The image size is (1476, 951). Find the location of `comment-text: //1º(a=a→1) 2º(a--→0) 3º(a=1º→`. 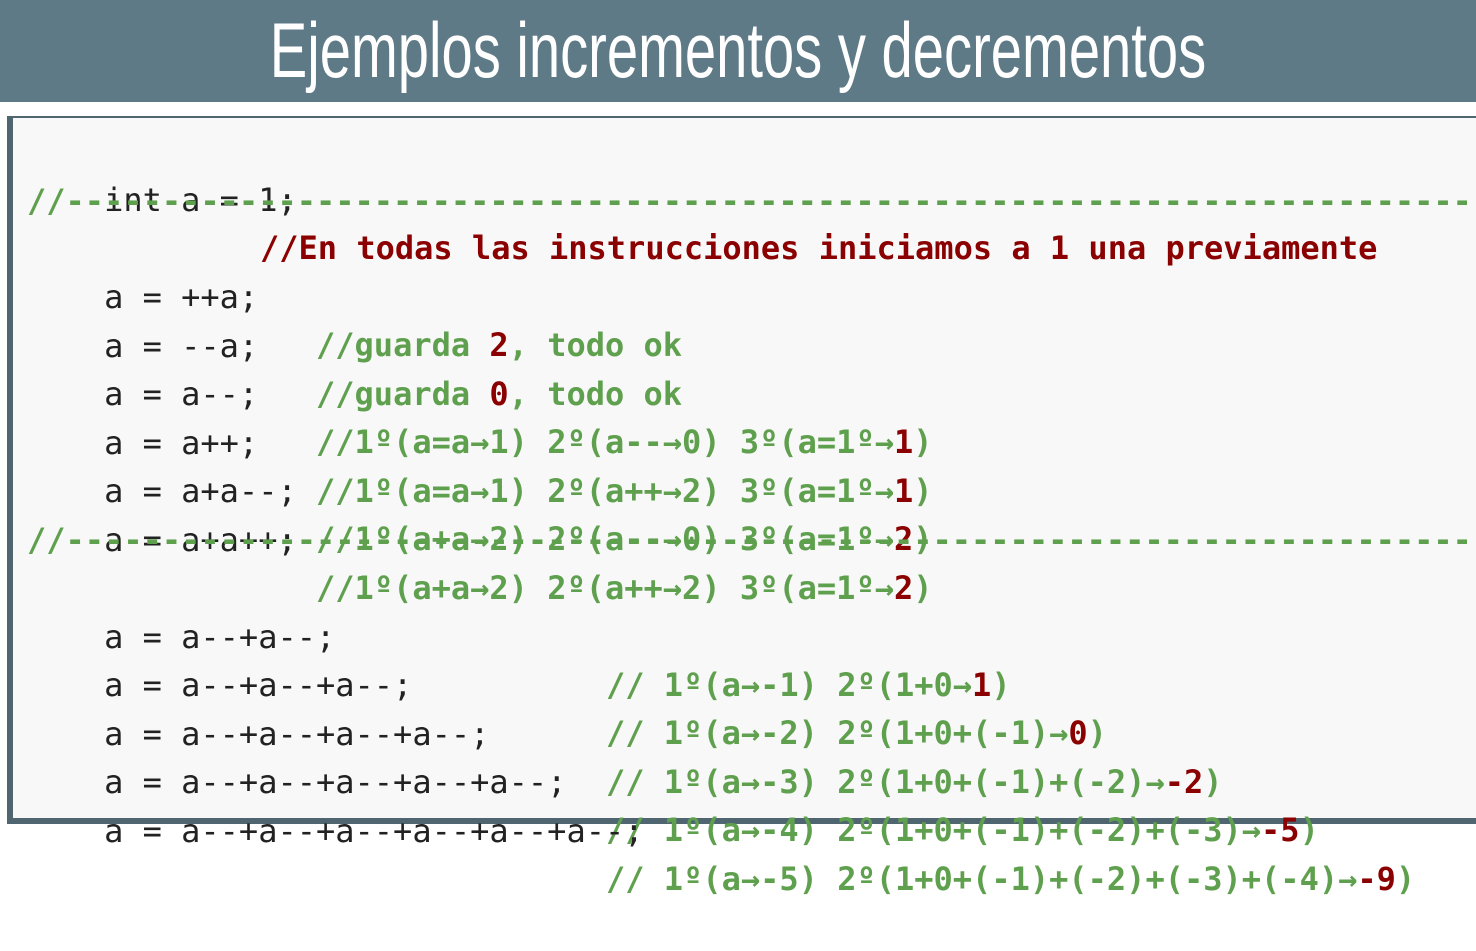

comment-text: //1º(a=a→1) 2º(a--→0) 3º(a=1º→ is located at coordinates (605, 442).